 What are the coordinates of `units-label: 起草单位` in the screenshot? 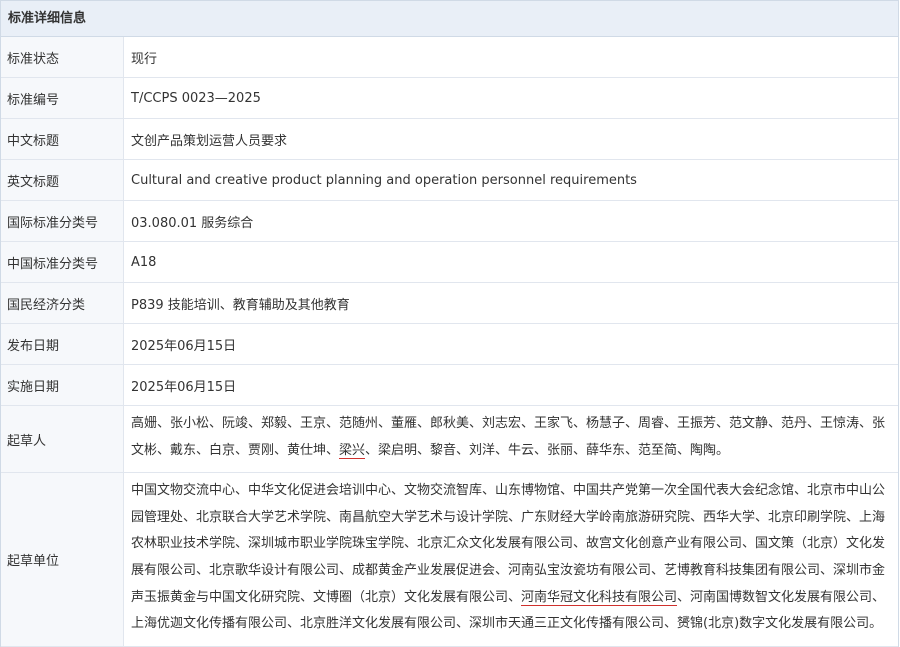 It's located at (62, 559).